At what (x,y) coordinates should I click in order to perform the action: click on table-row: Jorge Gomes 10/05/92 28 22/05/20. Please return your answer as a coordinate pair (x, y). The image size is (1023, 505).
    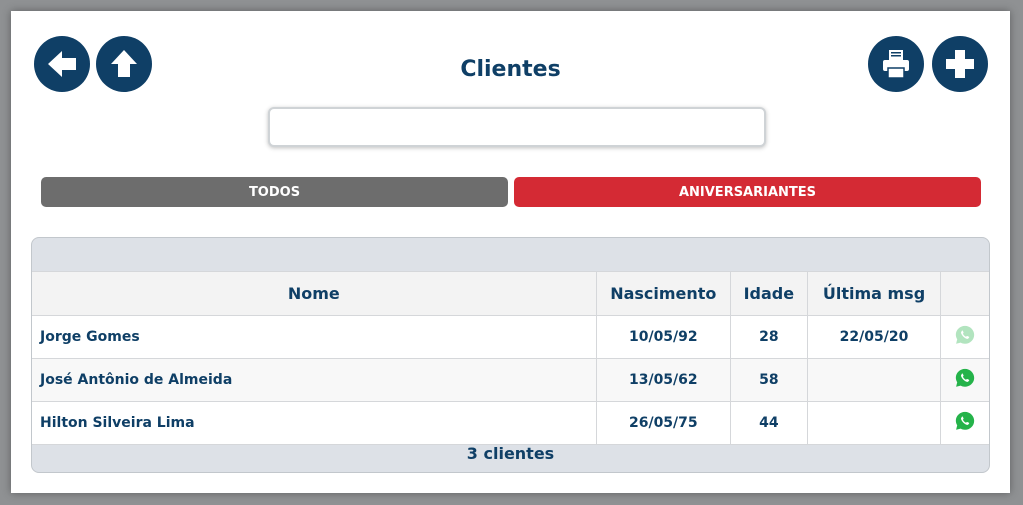
    Looking at the image, I should click on (510, 337).